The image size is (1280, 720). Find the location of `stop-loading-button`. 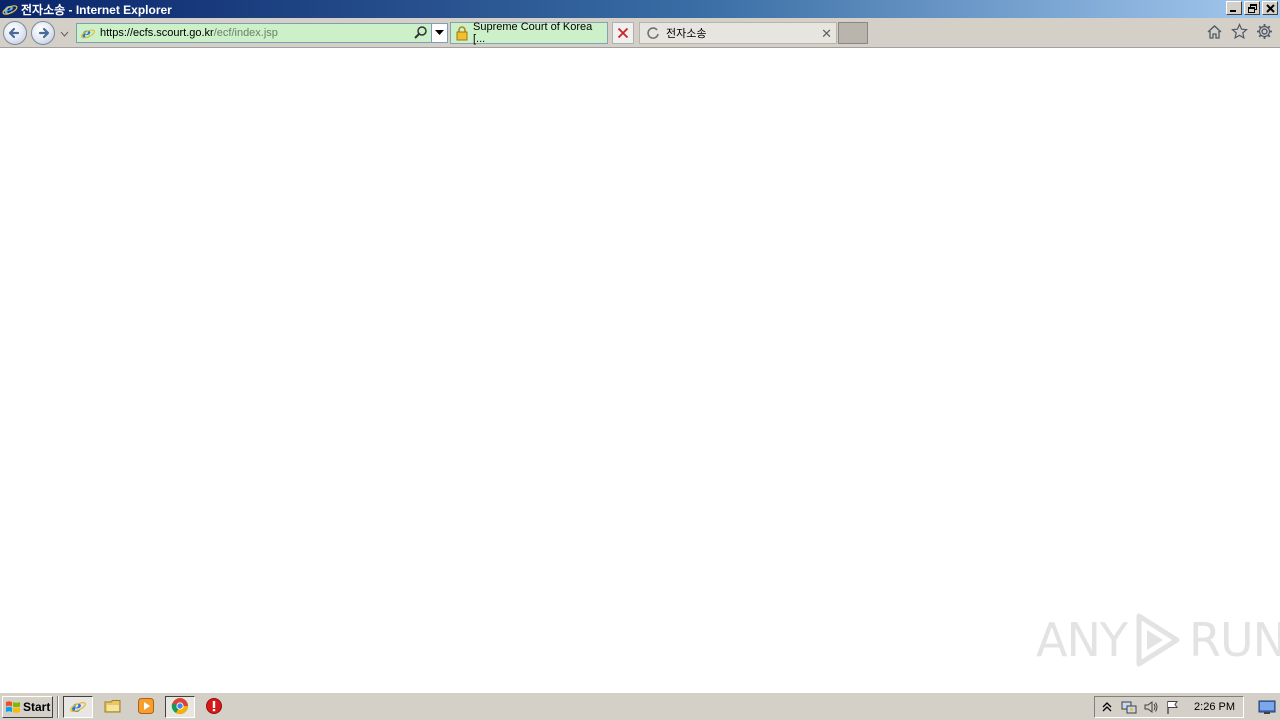

stop-loading-button is located at coordinates (623, 33).